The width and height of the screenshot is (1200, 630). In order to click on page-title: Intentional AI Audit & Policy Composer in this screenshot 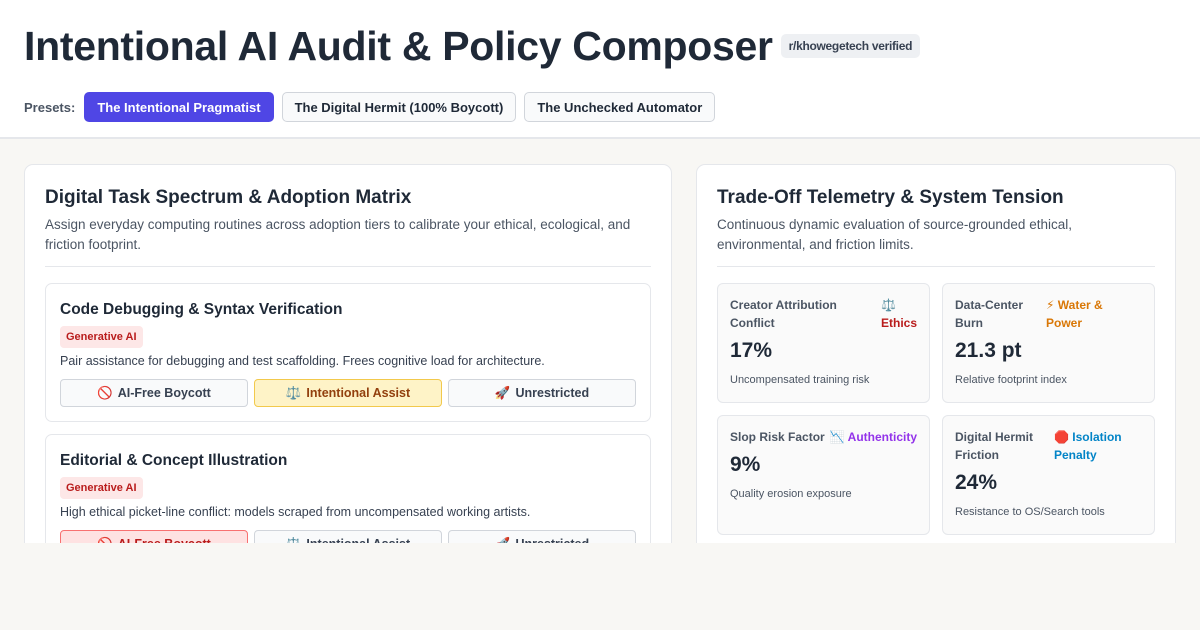, I will do `click(398, 46)`.